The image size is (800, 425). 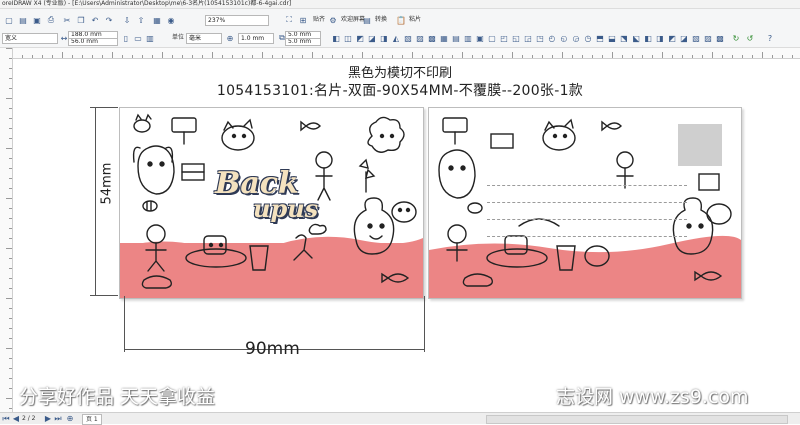 What do you see at coordinates (372, 38) in the screenshot?
I see `tool-icon-3: ◪` at bounding box center [372, 38].